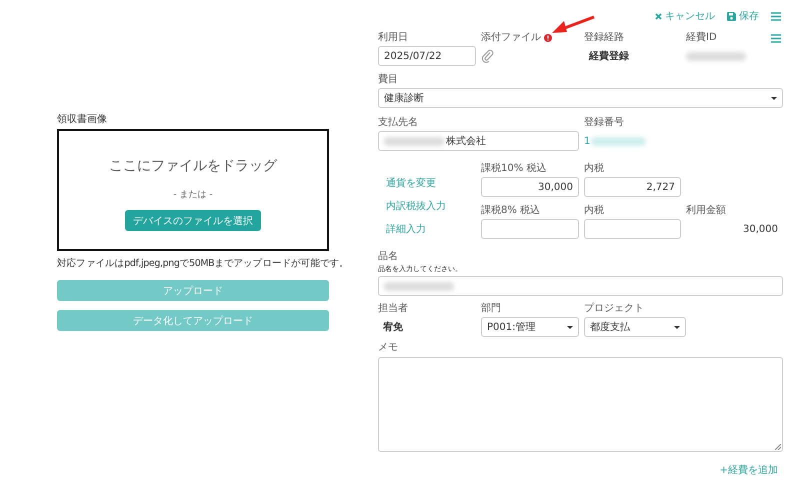  Describe the element at coordinates (193, 166) in the screenshot. I see `drop-hint: ここにファイルをドラッグ` at that location.